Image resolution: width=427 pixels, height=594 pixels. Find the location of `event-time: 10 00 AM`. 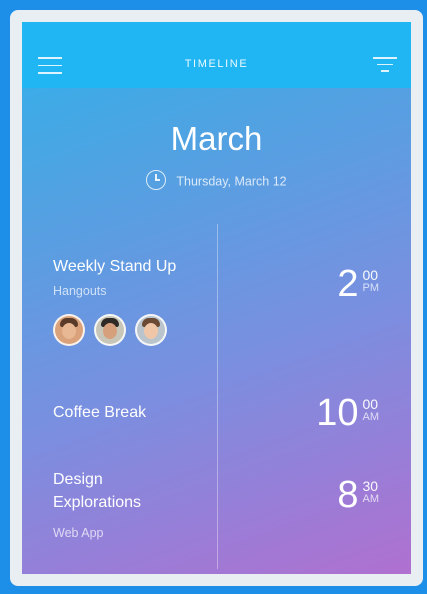

event-time: 10 00 AM is located at coordinates (347, 413).